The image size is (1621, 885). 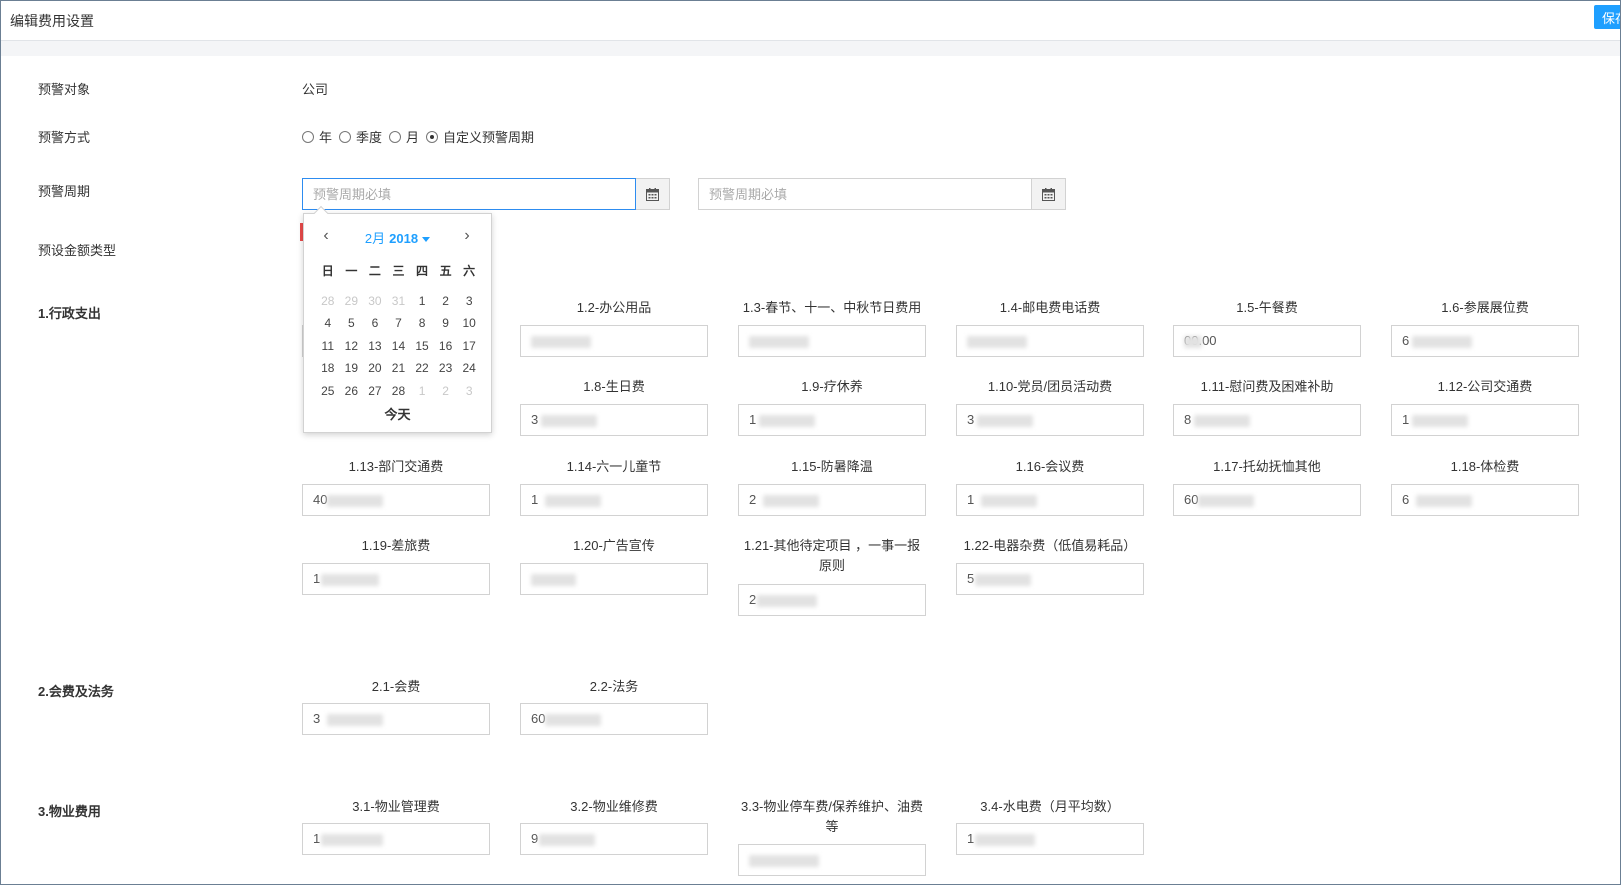 What do you see at coordinates (403, 238) in the screenshot?
I see `calendar-year: 2018` at bounding box center [403, 238].